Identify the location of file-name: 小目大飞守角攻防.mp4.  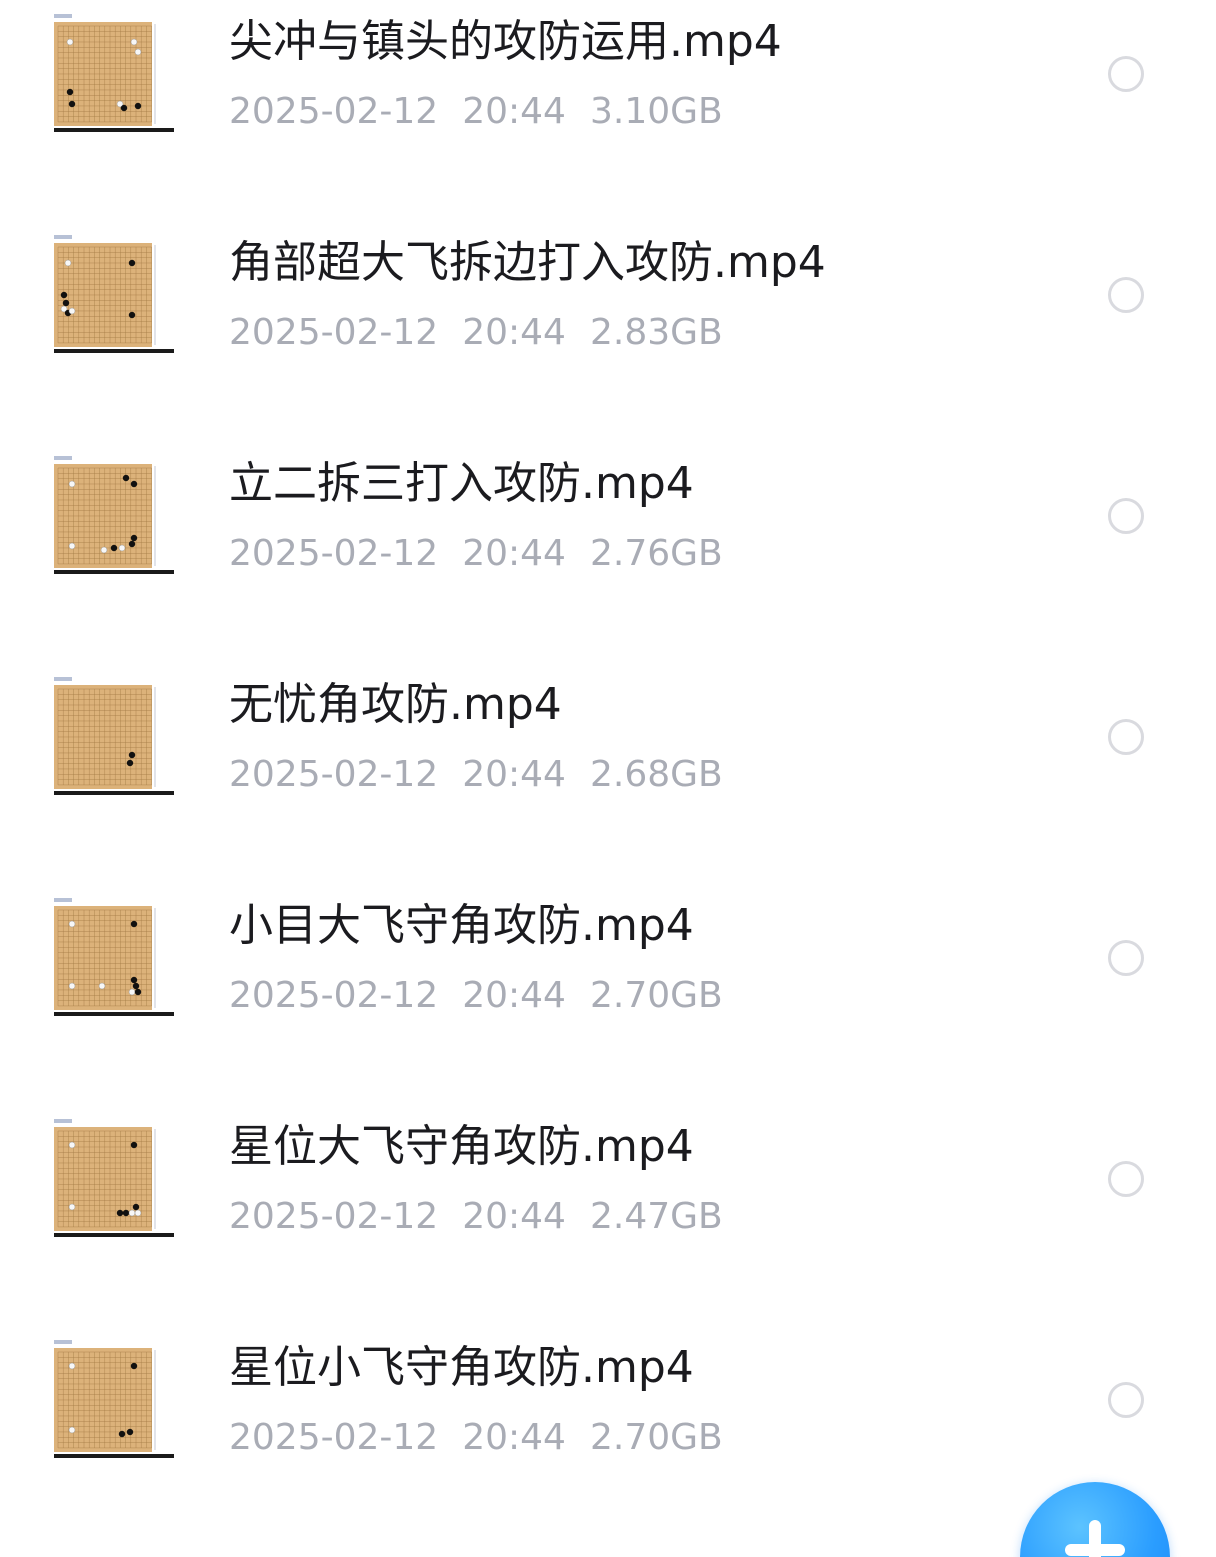
(461, 925).